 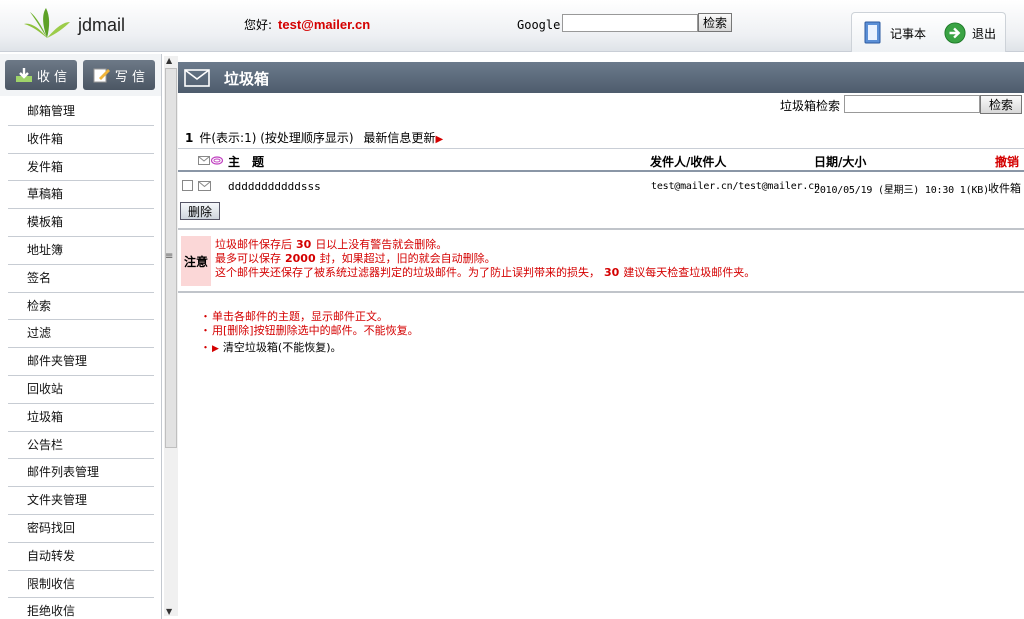 What do you see at coordinates (81, 418) in the screenshot?
I see `sidebar-item-spam: 垃圾箱` at bounding box center [81, 418].